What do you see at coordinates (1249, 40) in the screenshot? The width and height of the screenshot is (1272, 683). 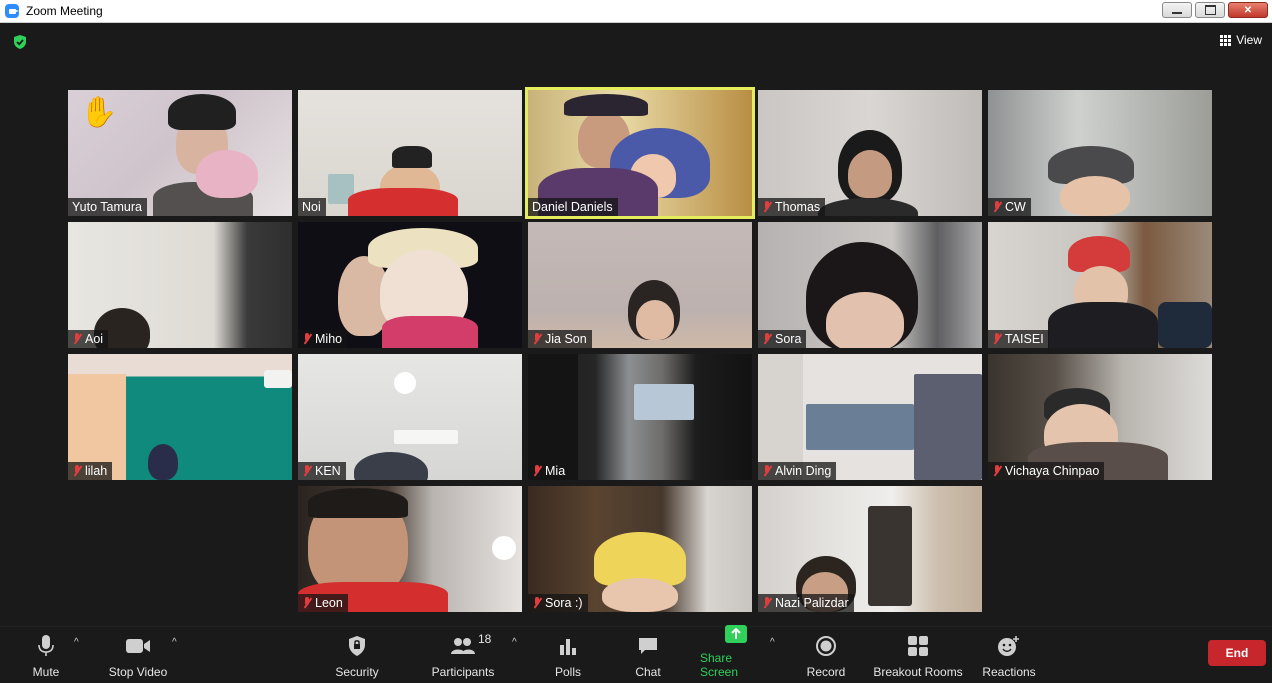 I see `view-label: View` at bounding box center [1249, 40].